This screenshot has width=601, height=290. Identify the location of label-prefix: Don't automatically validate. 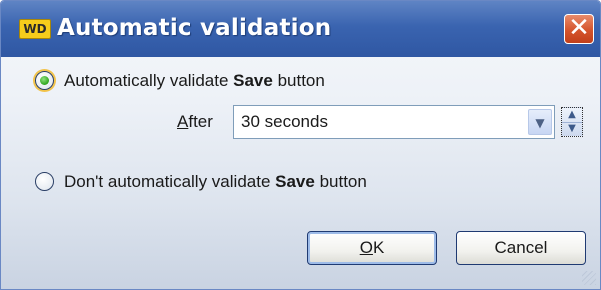
(170, 181).